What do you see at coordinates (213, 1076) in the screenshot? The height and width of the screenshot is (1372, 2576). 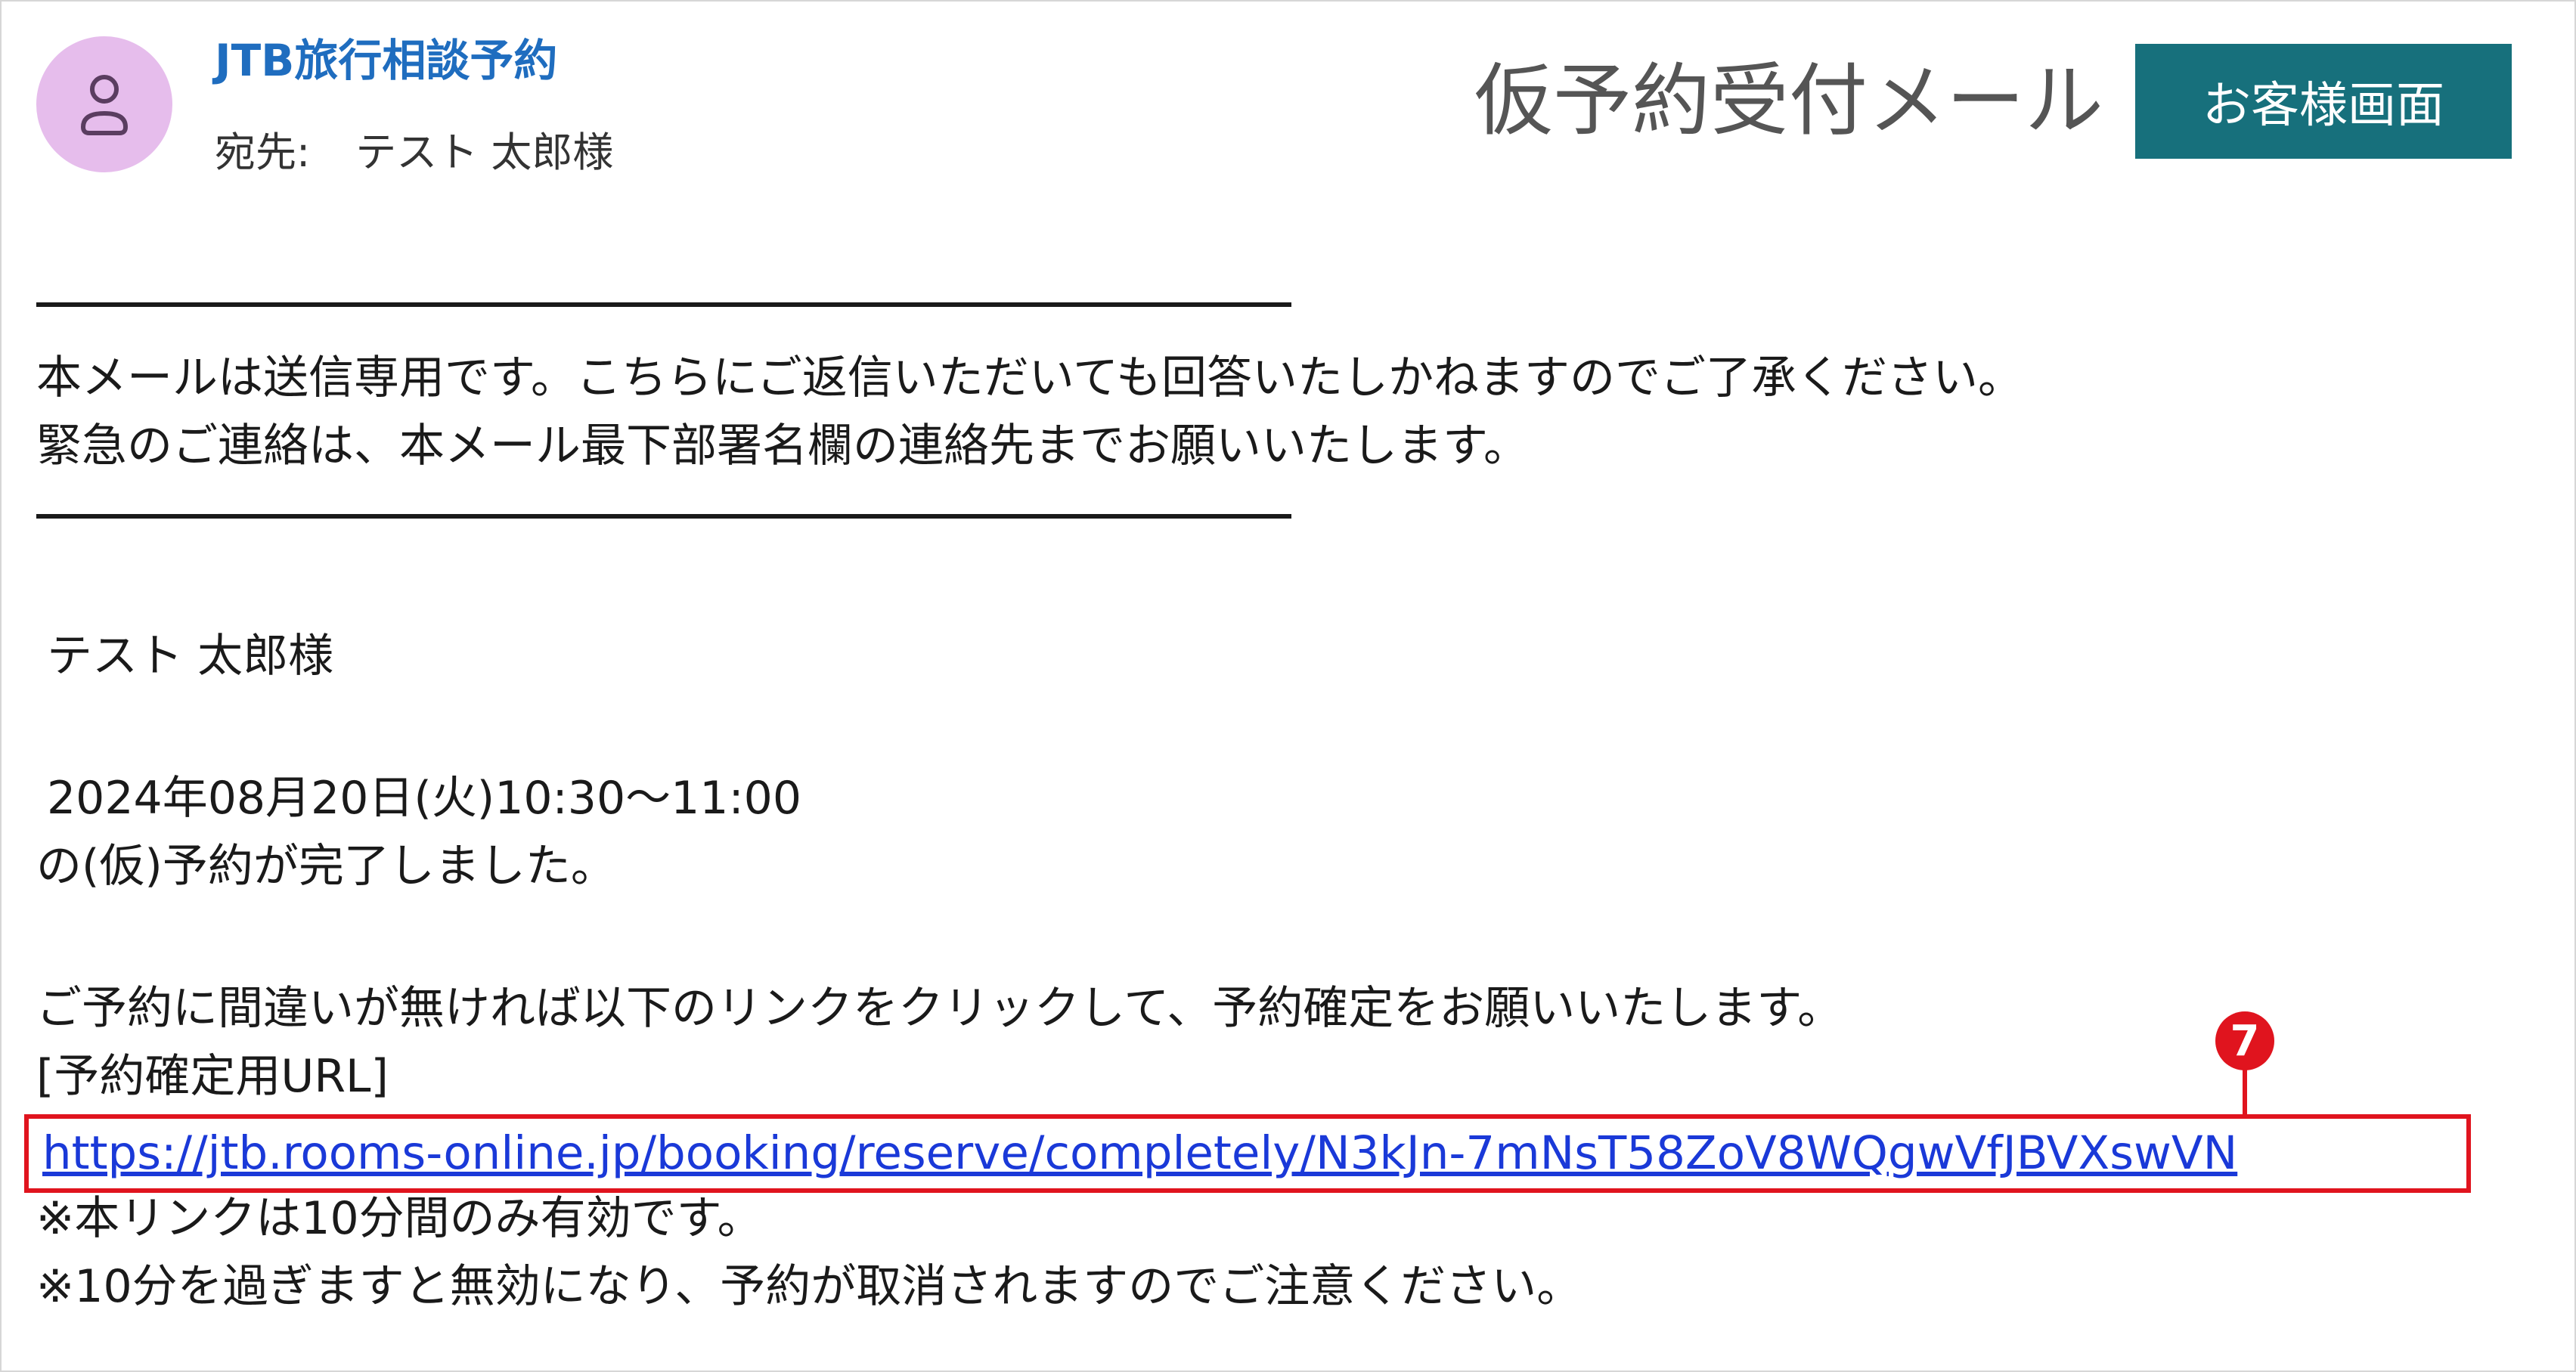 I see `url-label: [予約確定用URL]` at bounding box center [213, 1076].